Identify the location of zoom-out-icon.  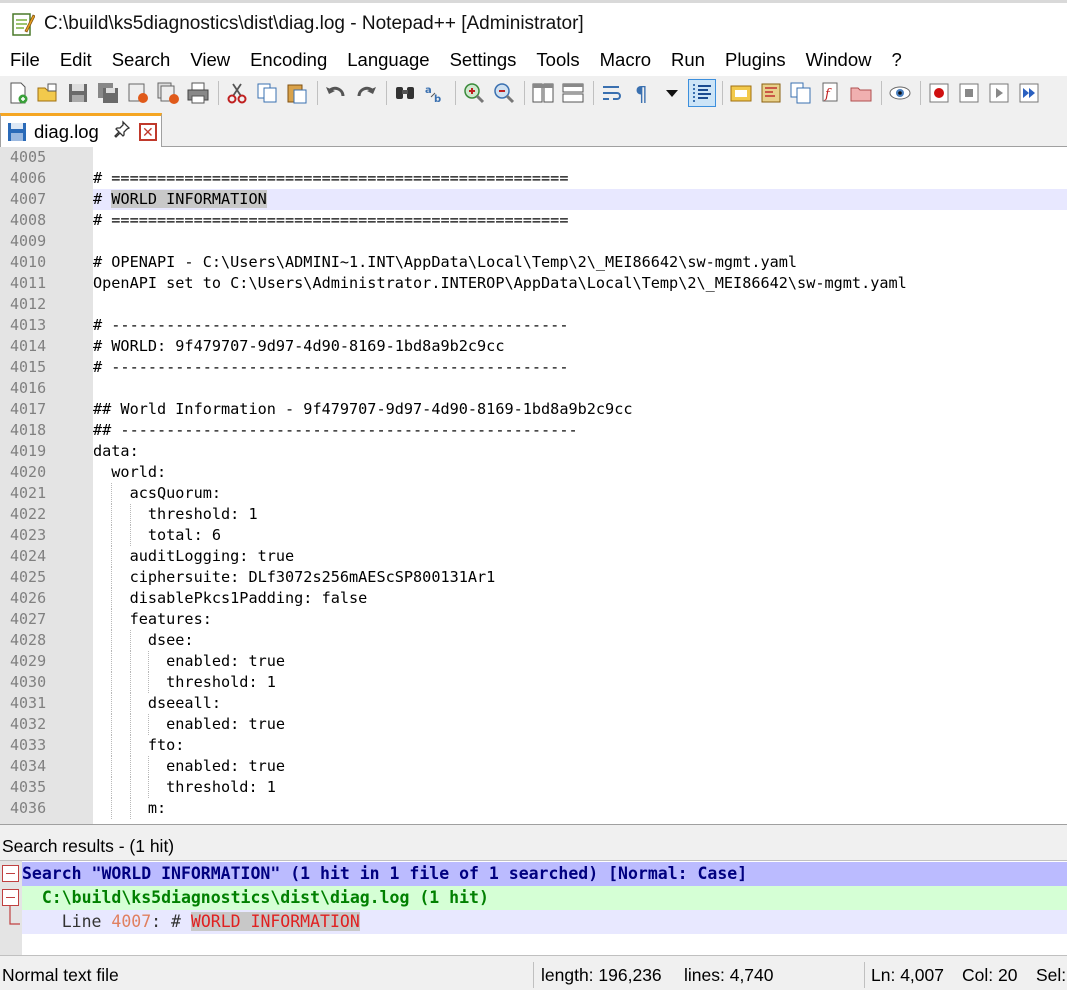
(504, 93).